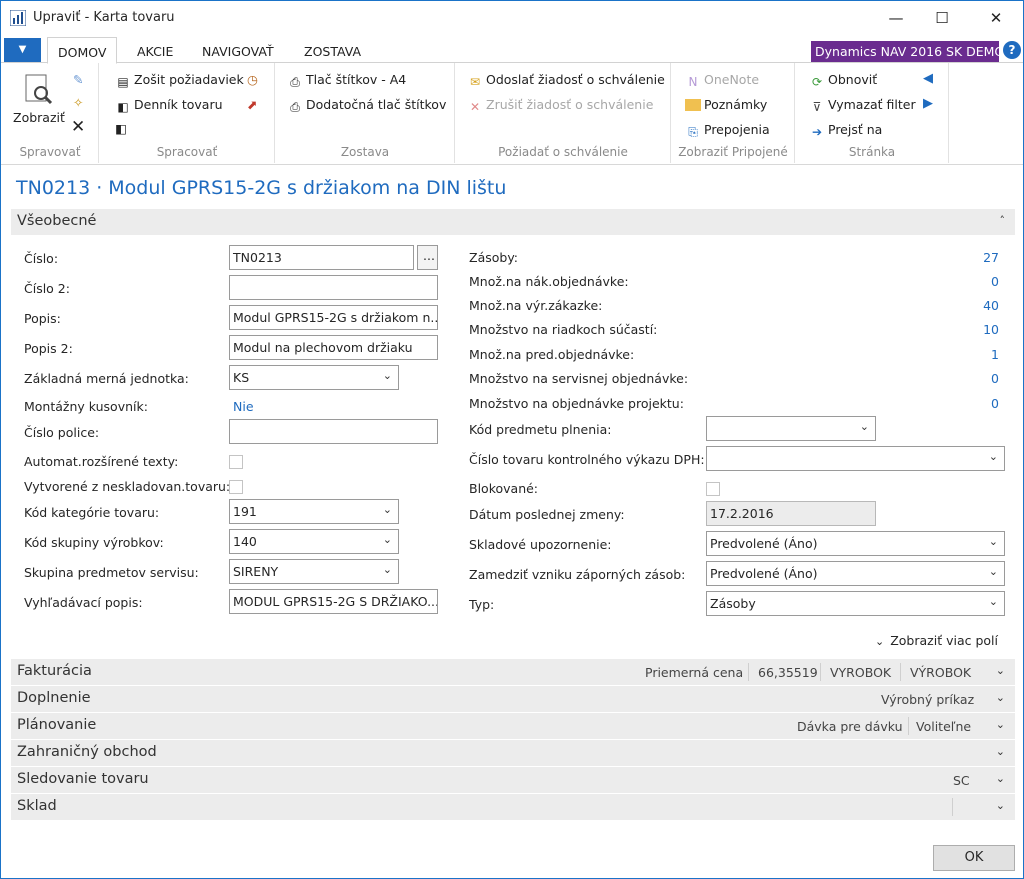 Image resolution: width=1024 pixels, height=879 pixels. Describe the element at coordinates (1012, 50) in the screenshot. I see `help-icon: ?` at that location.